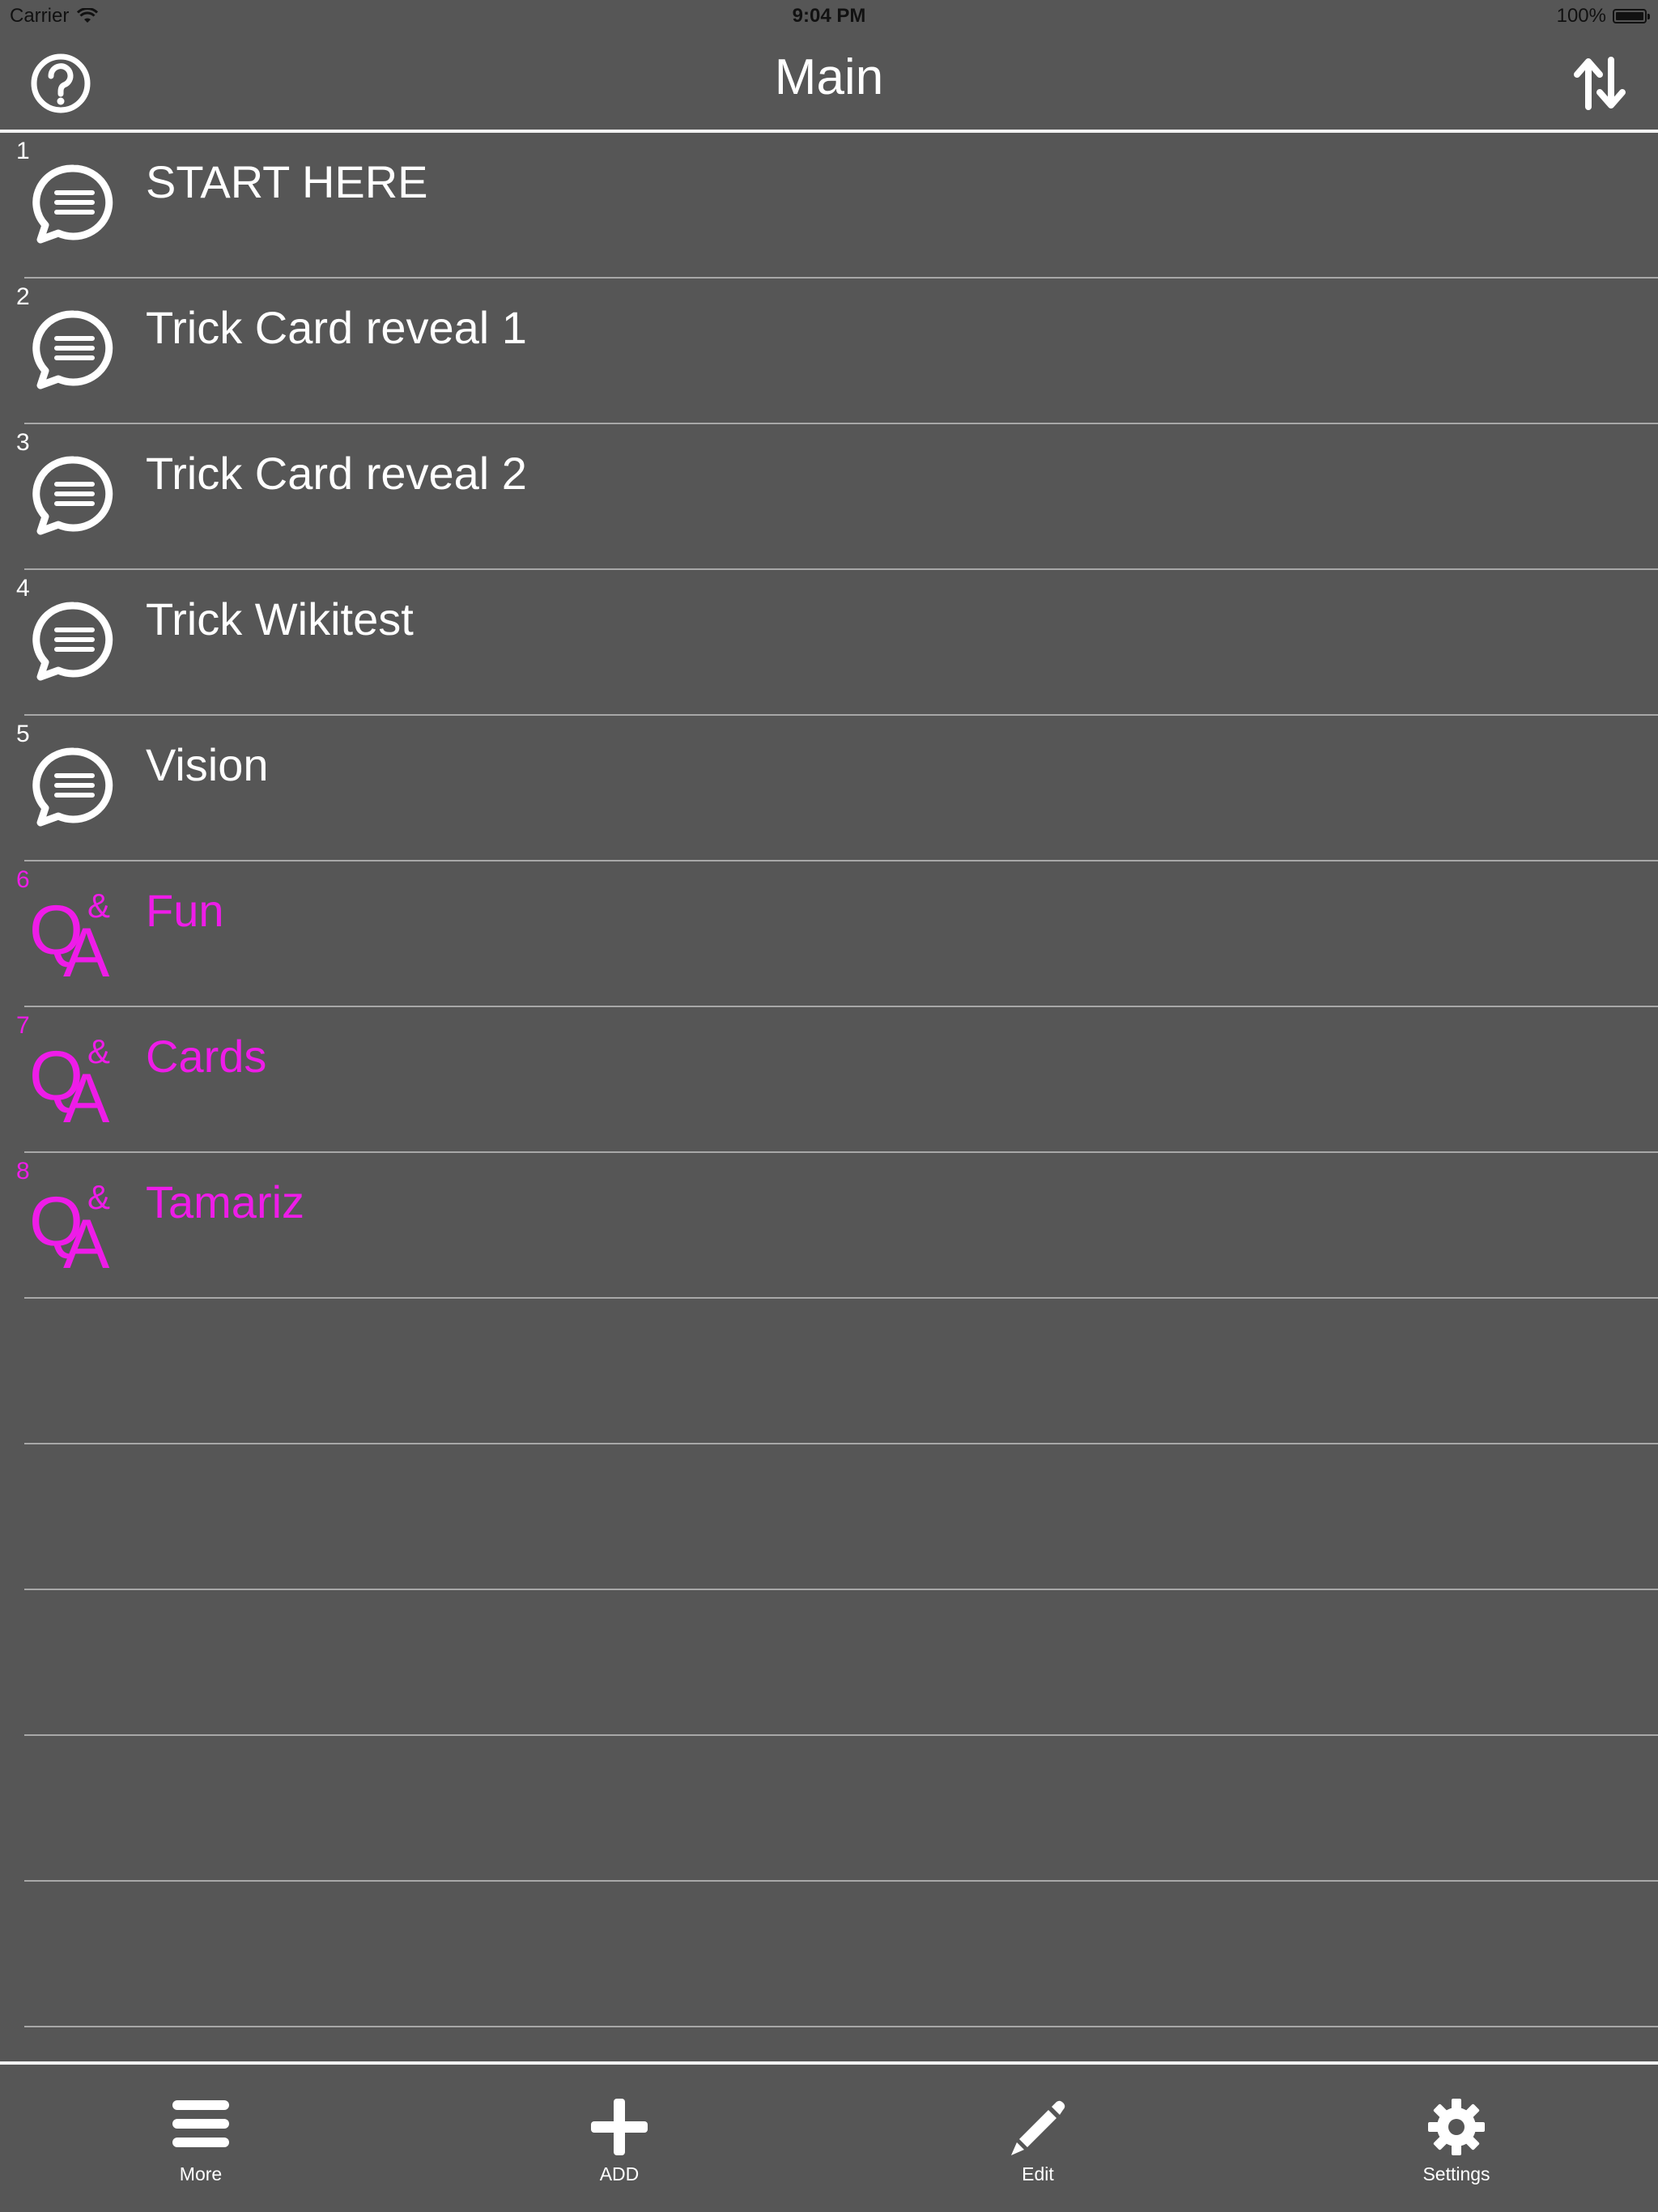 The height and width of the screenshot is (2212, 1658). Describe the element at coordinates (225, 1202) in the screenshot. I see `item-title: Tamariz` at that location.